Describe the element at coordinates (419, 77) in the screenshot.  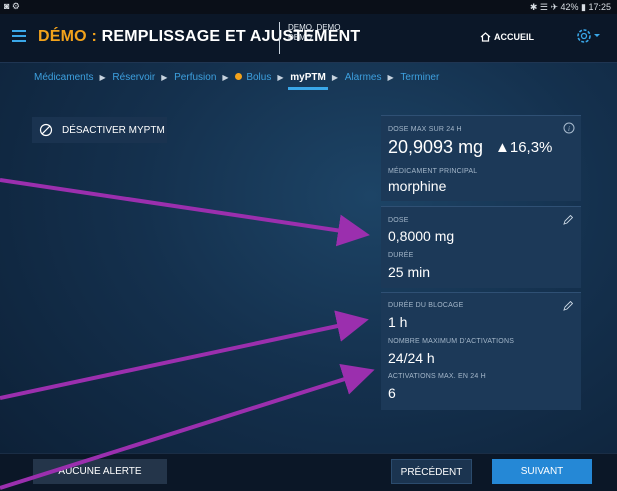
I see `breadcrumb-terminer: Terminer` at that location.